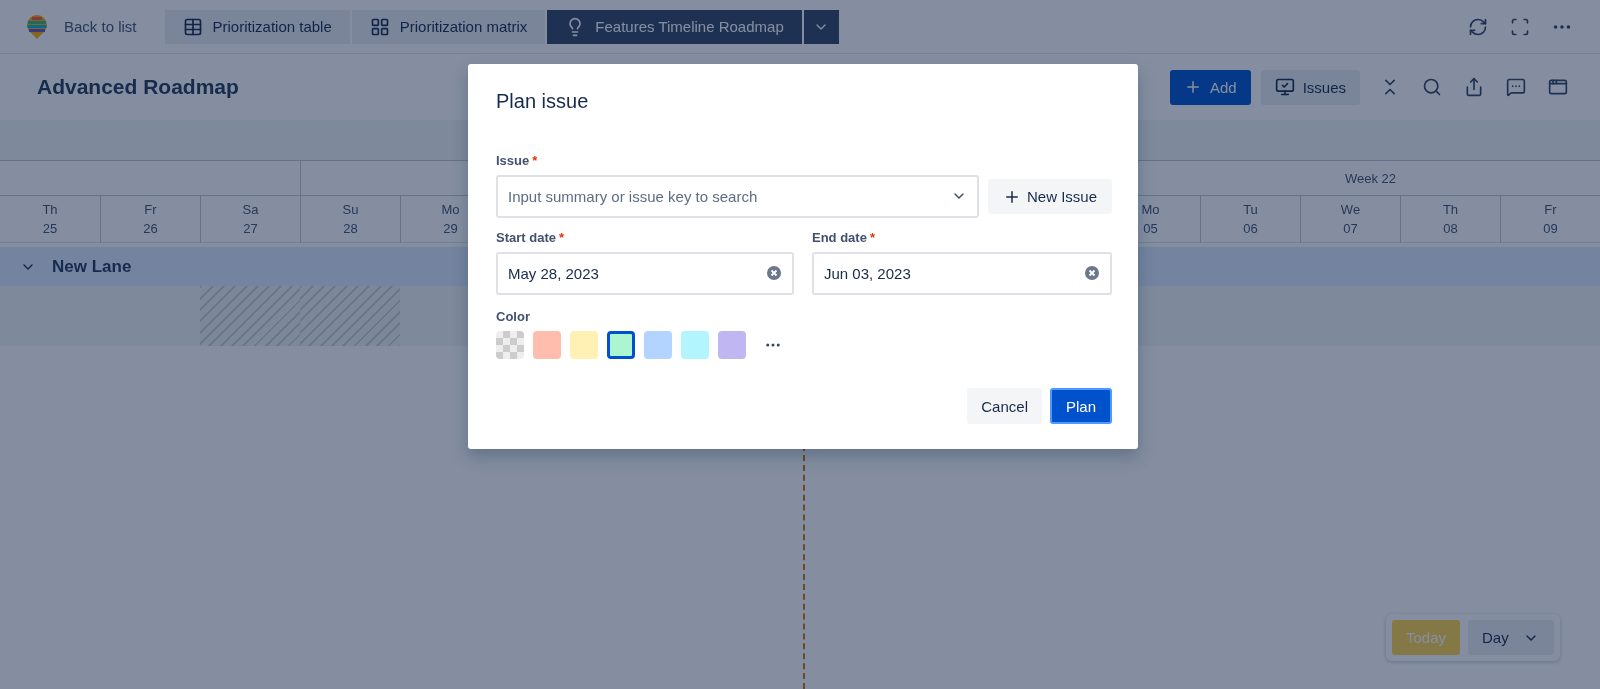 Image resolution: width=1600 pixels, height=689 pixels. I want to click on weekday-label: Sa, so click(250, 209).